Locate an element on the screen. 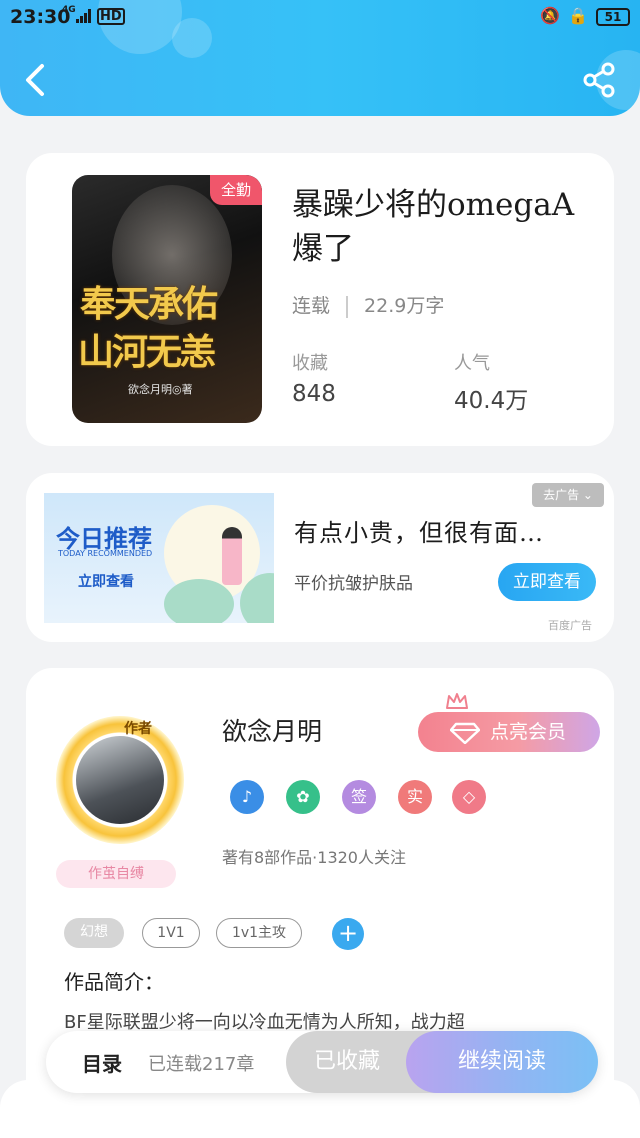 Image resolution: width=640 pixels, height=1138 pixels. book-meta: 连载 22.9万字 is located at coordinates (368, 304).